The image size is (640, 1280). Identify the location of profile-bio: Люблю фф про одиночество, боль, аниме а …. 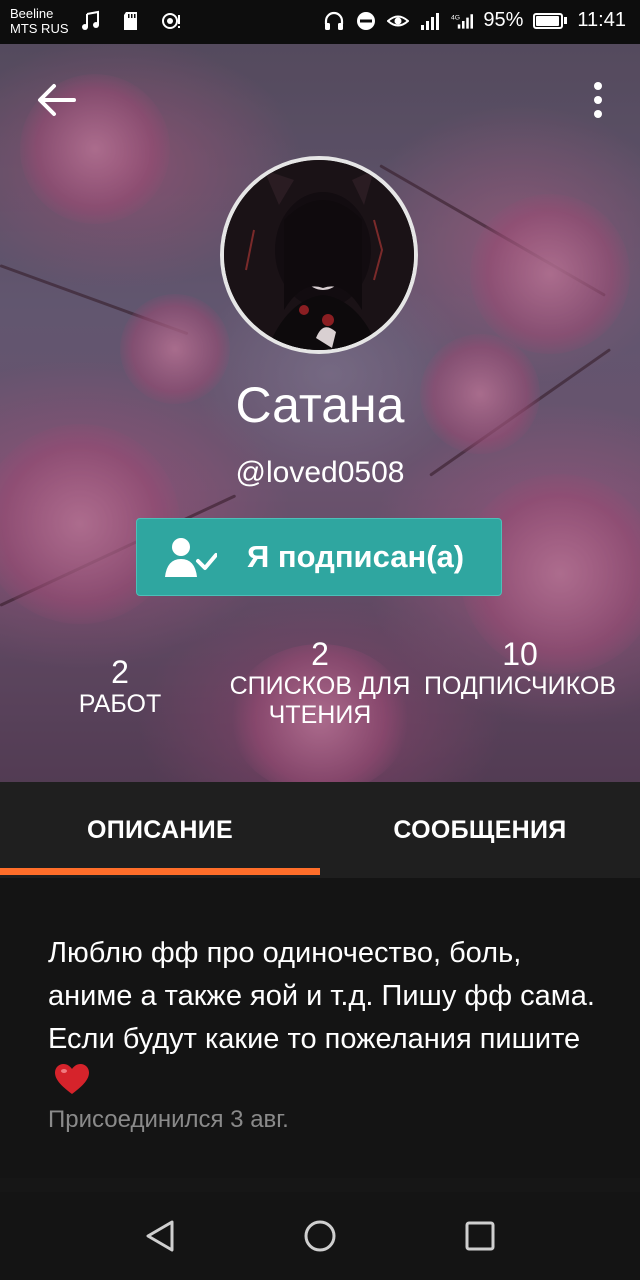
(328, 1018).